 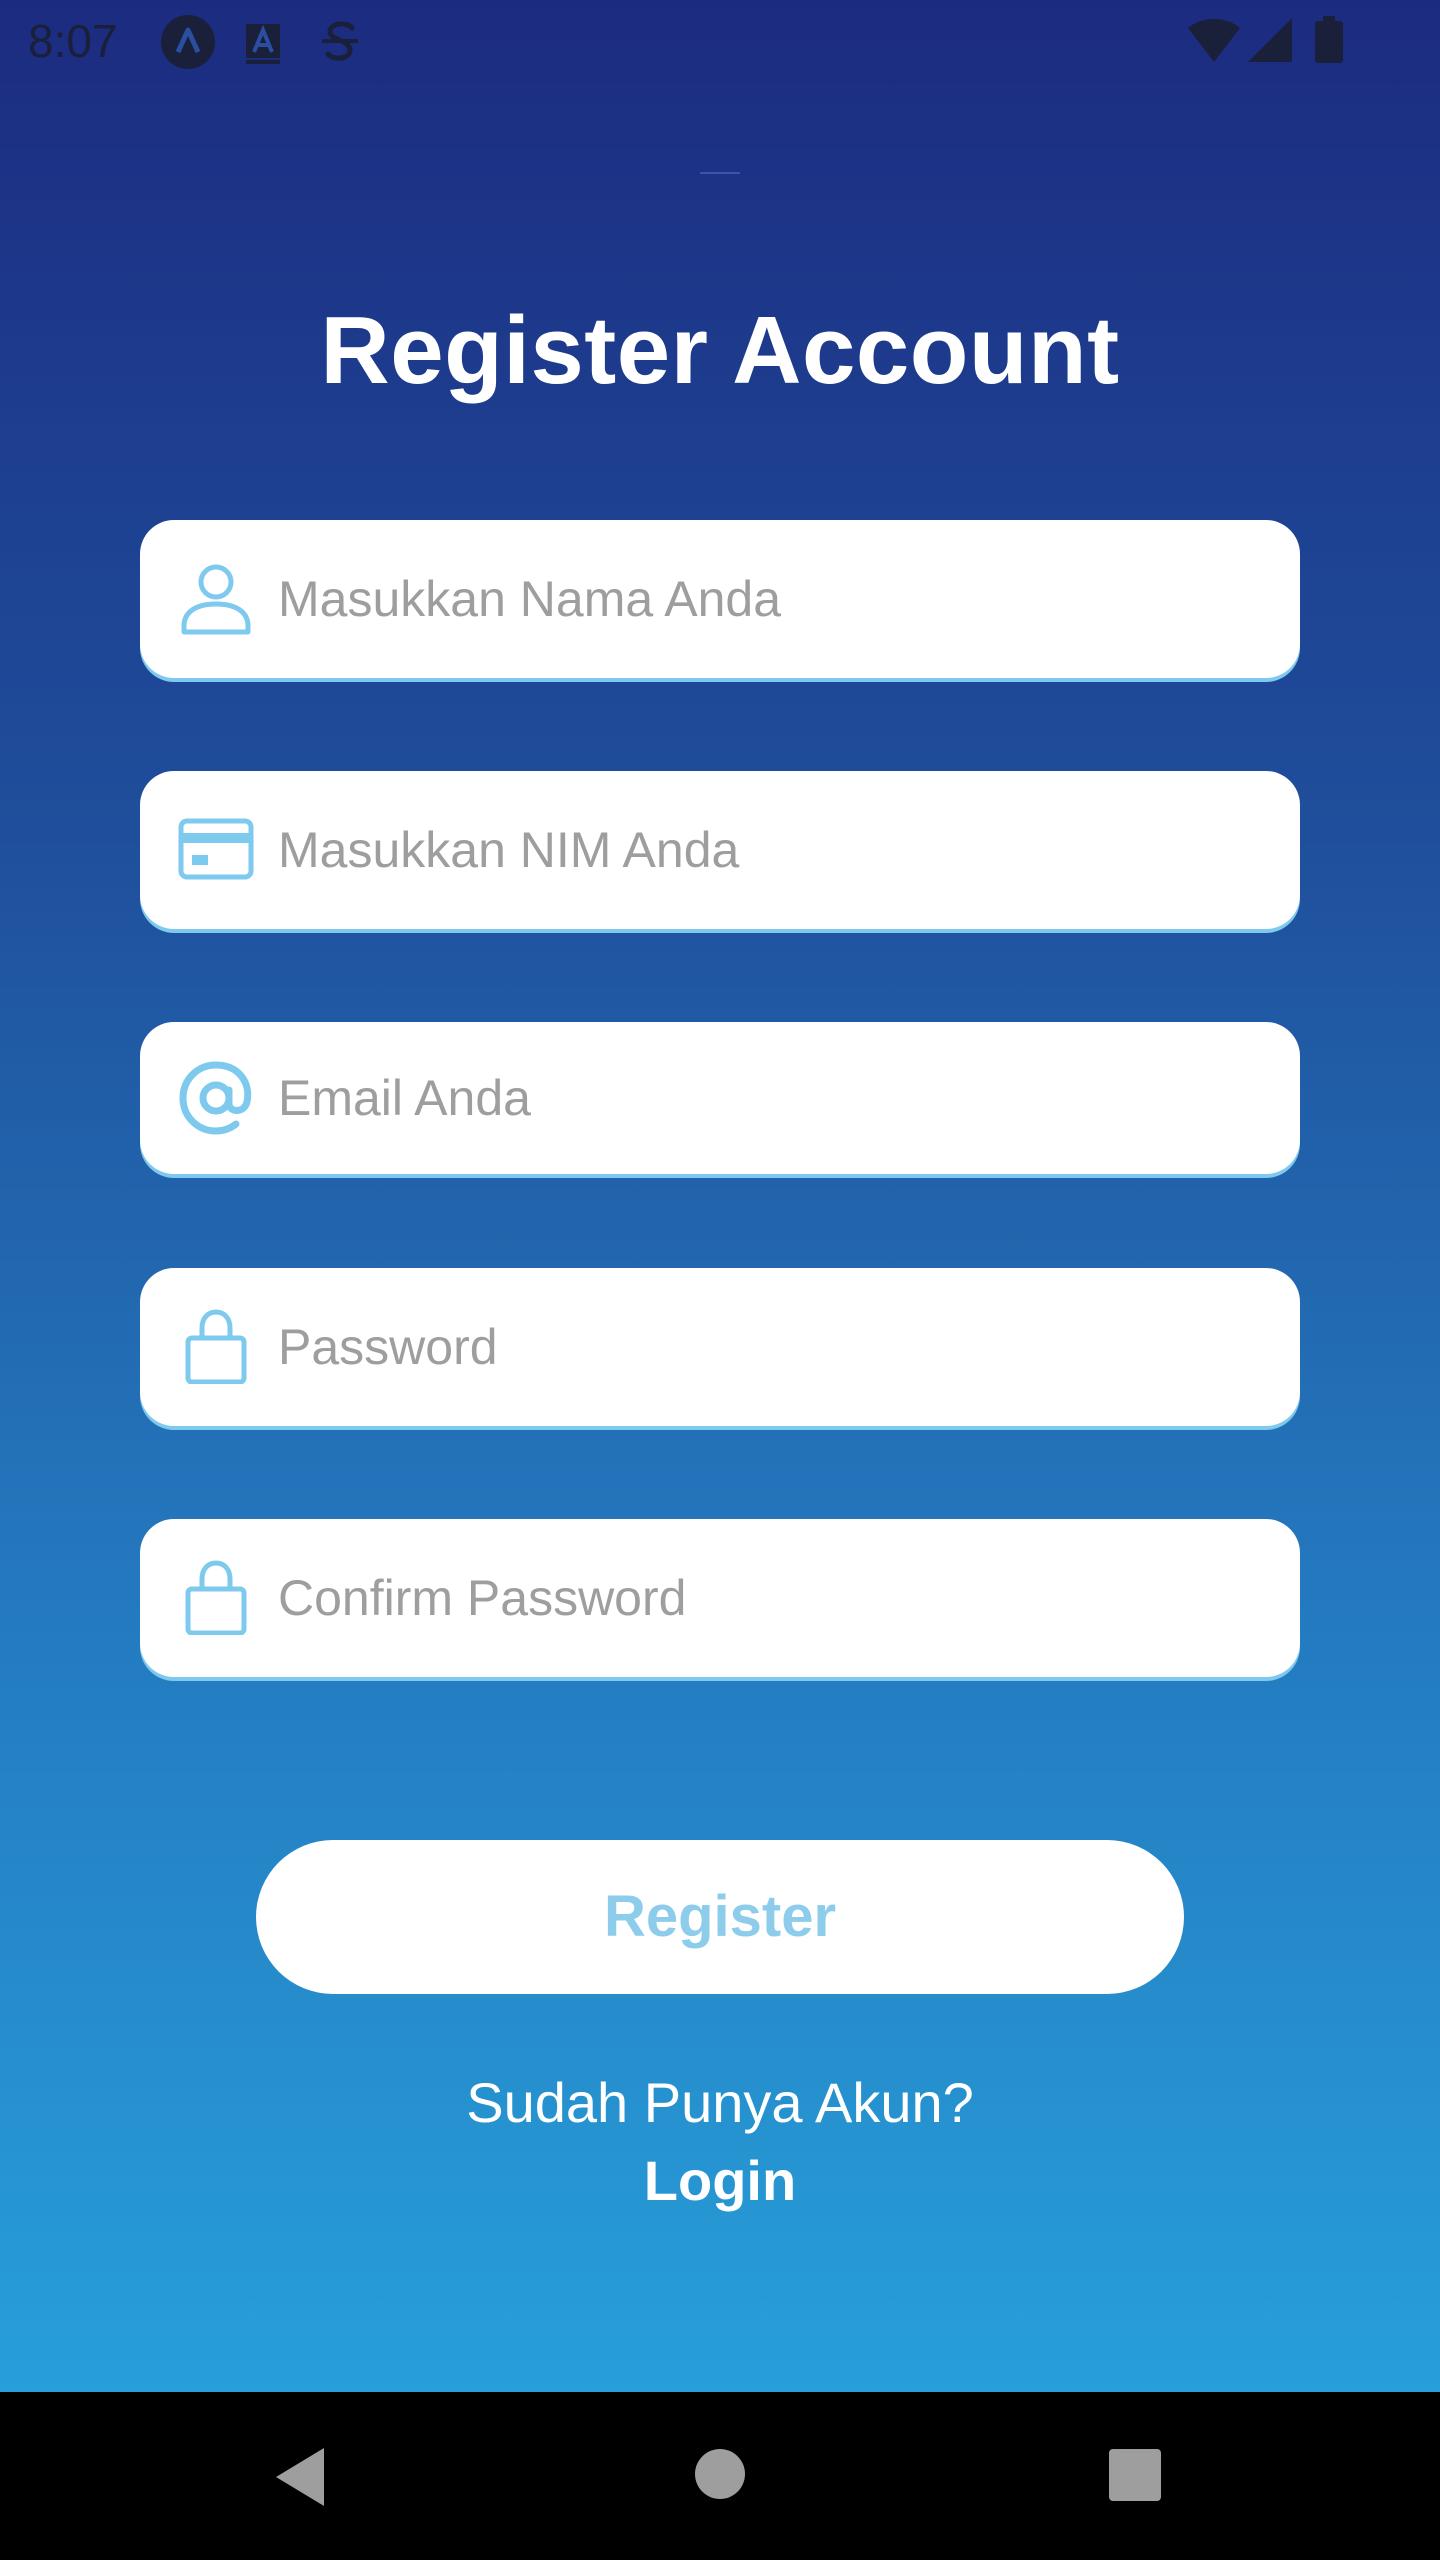 What do you see at coordinates (1135, 2475) in the screenshot?
I see `recents-icon` at bounding box center [1135, 2475].